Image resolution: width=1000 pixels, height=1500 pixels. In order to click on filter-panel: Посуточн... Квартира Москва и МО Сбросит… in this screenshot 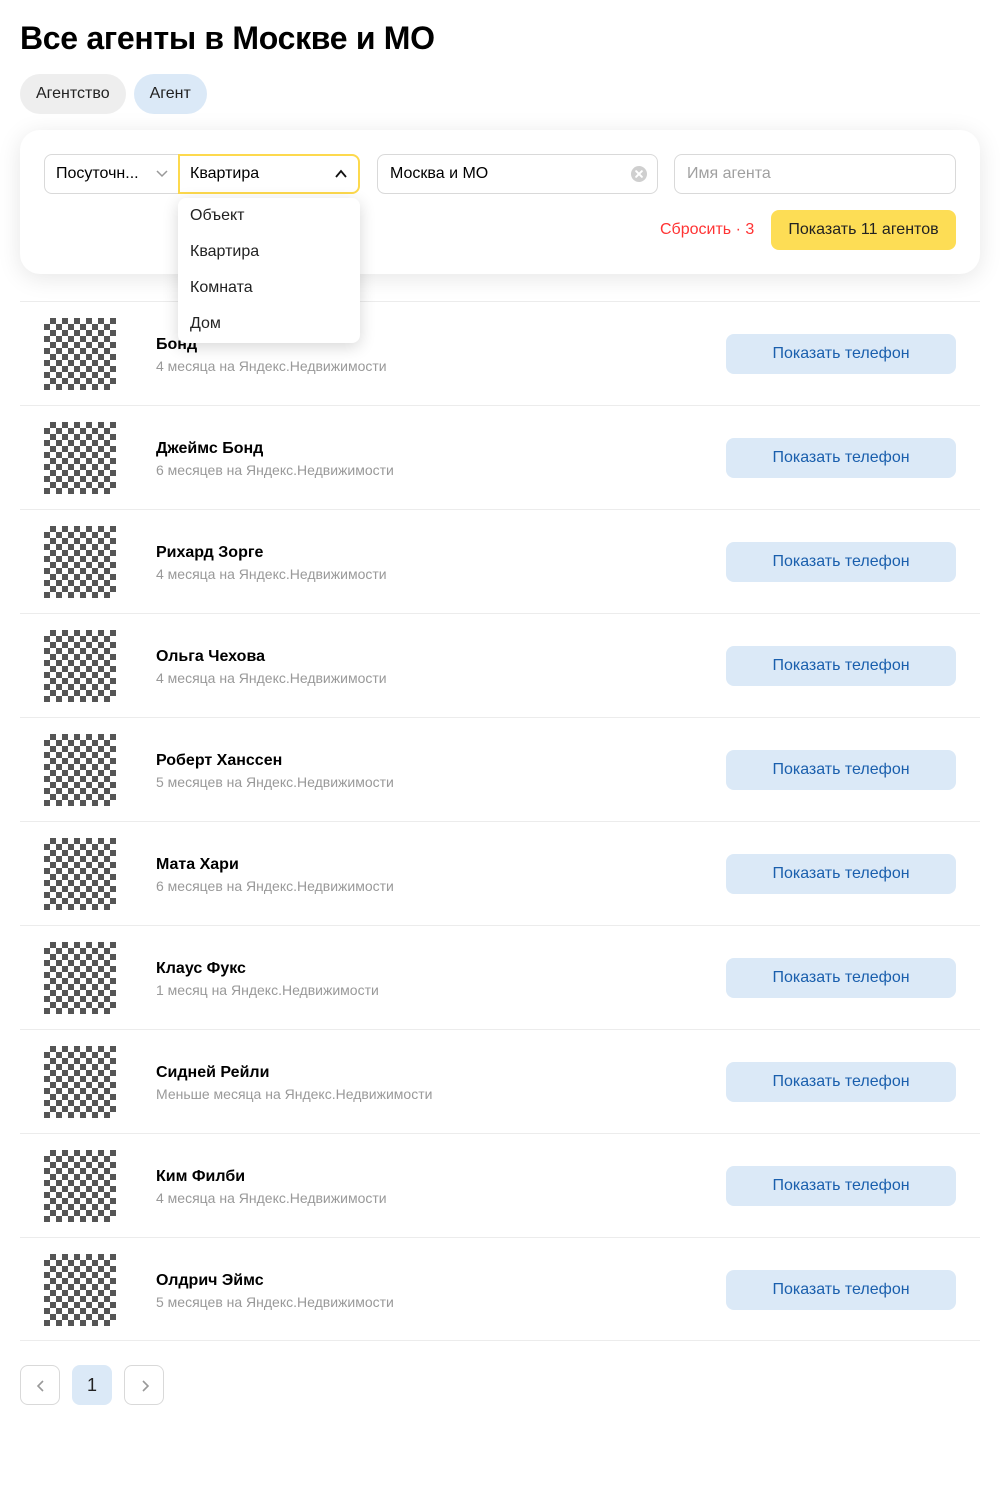, I will do `click(500, 202)`.